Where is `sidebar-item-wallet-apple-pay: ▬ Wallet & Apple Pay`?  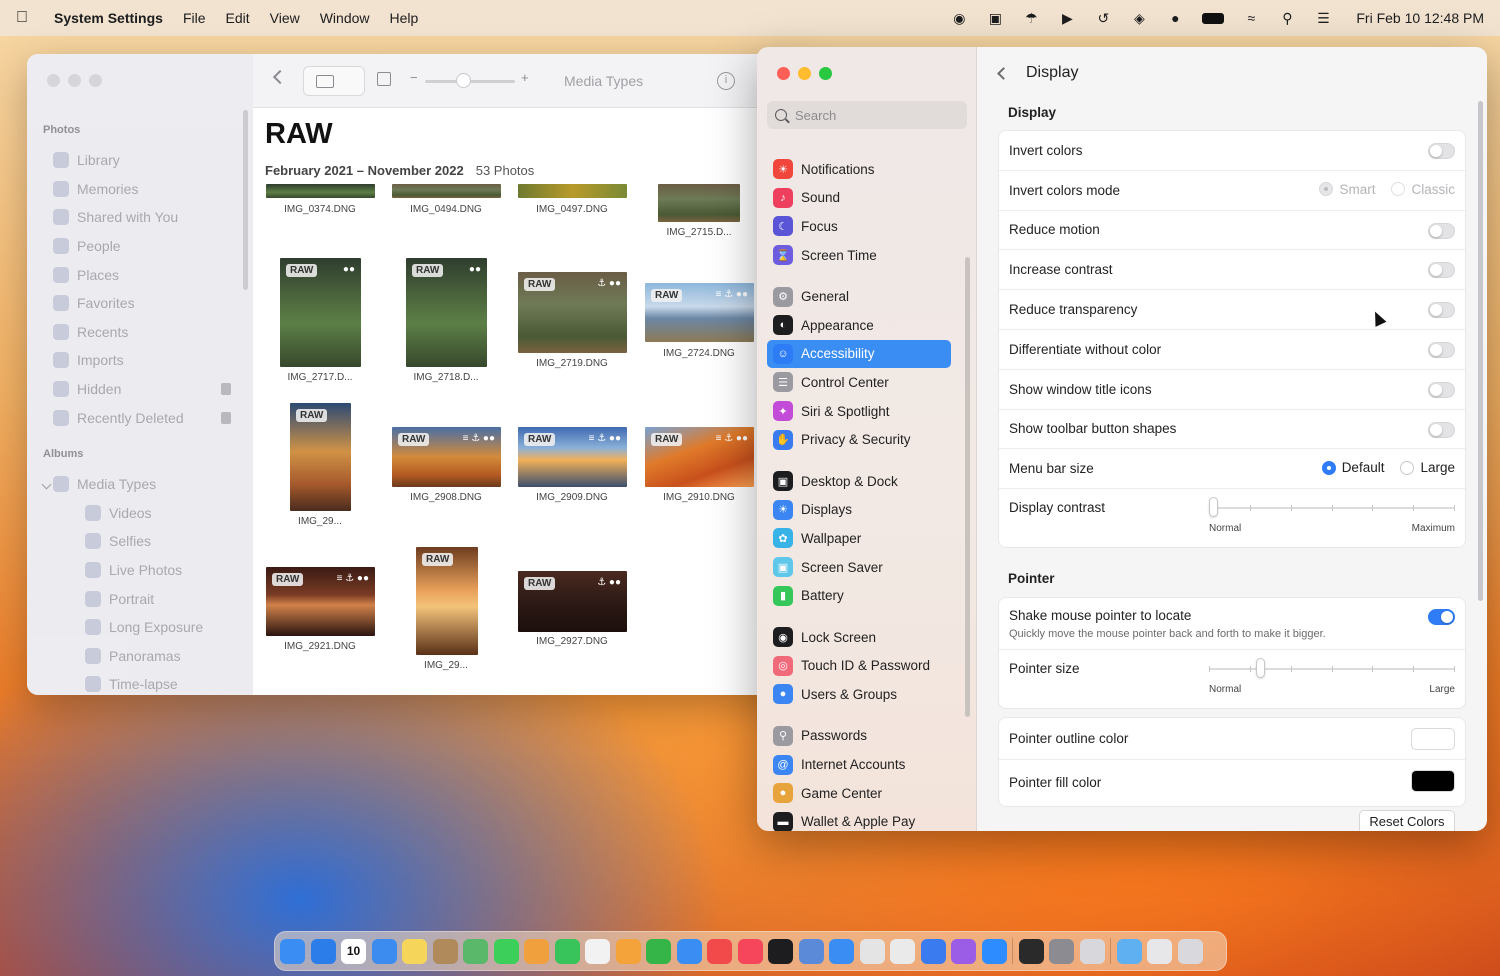 sidebar-item-wallet-apple-pay: ▬ Wallet & Apple Pay is located at coordinates (867, 819).